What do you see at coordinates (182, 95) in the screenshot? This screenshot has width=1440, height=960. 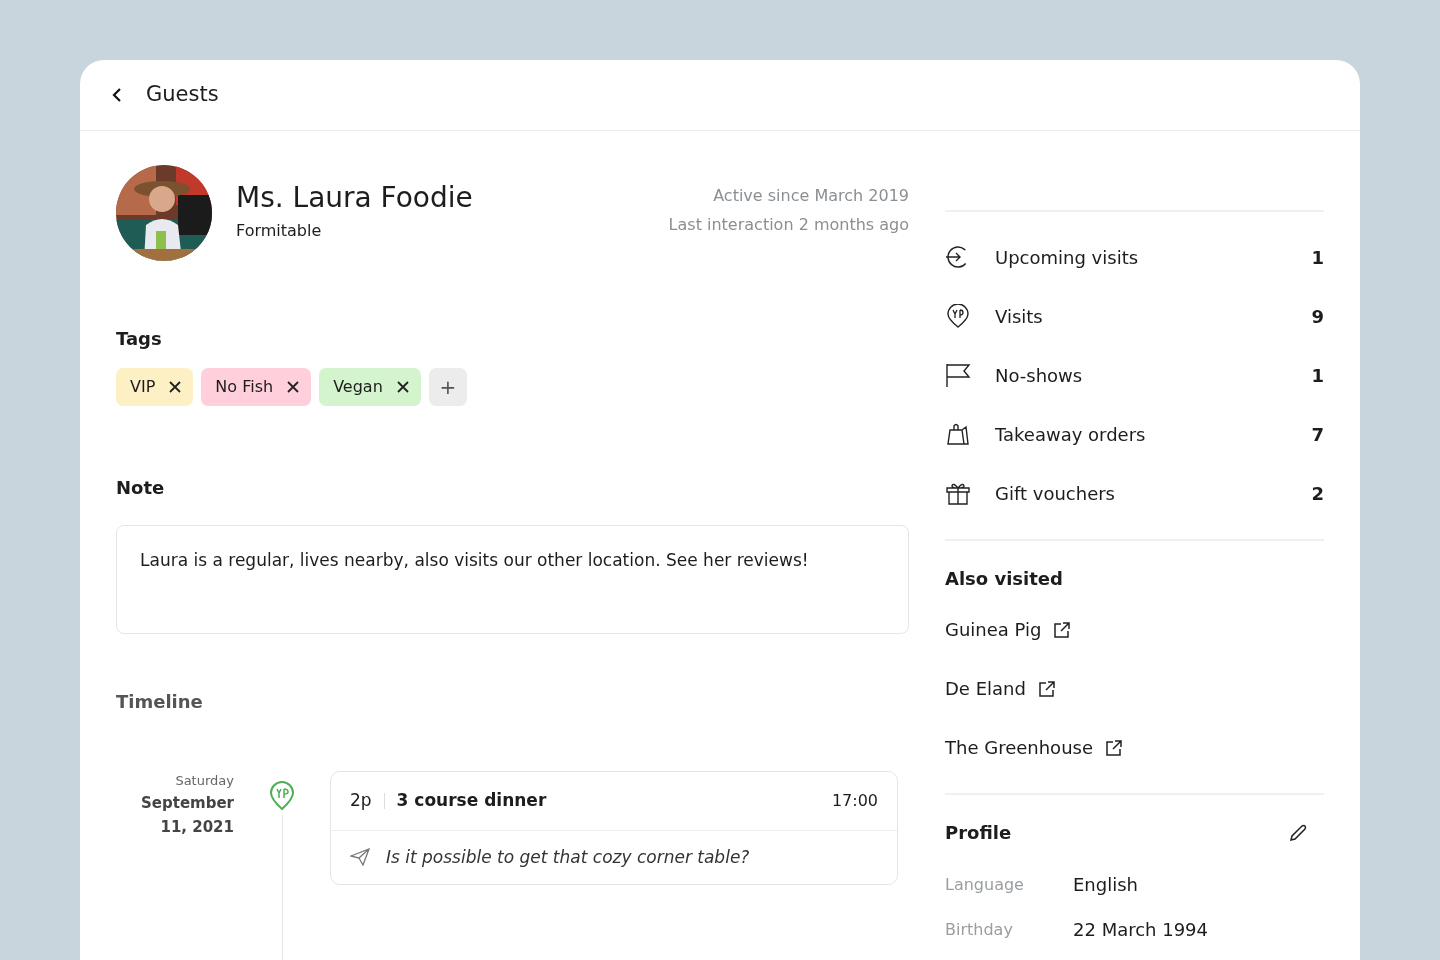 I see `page-title: Guests` at bounding box center [182, 95].